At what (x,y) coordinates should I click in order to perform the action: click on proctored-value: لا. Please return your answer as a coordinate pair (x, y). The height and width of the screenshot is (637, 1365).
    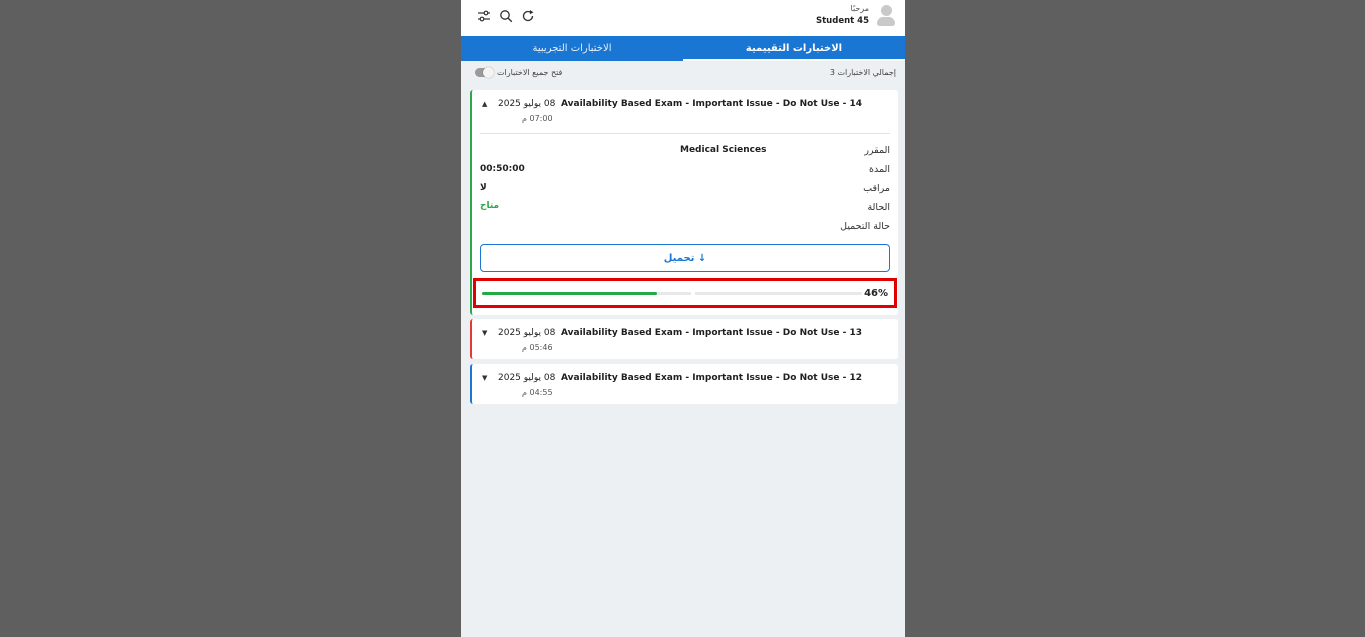
    Looking at the image, I should click on (483, 188).